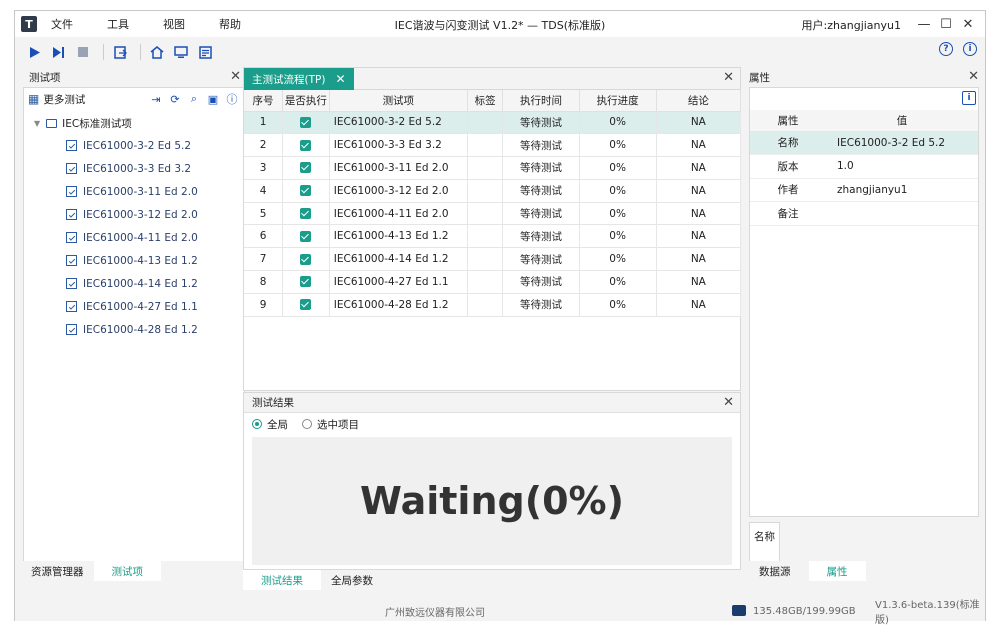 The width and height of the screenshot is (1000, 632). I want to click on tree-item: IEC61000-3-11 Ed 2.0, so click(134, 191).